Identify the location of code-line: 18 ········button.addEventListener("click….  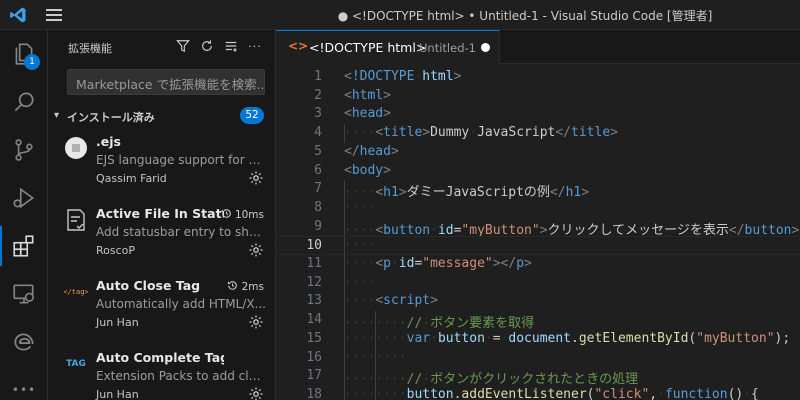
(538, 392).